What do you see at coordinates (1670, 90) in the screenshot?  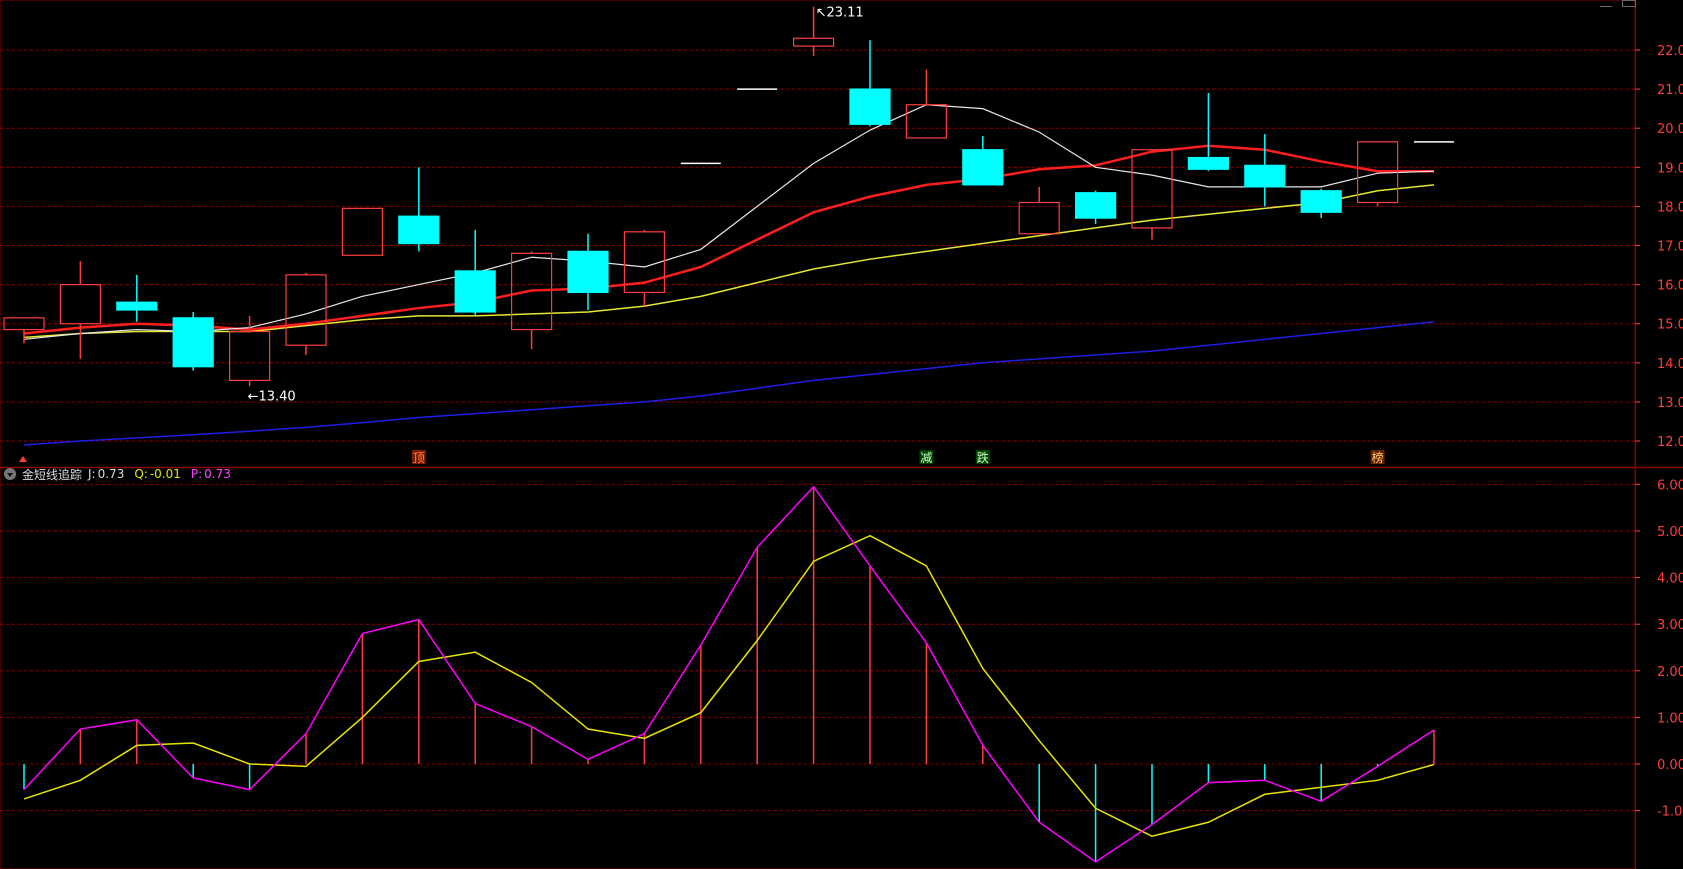 I see `main-tick-label: 21.00` at bounding box center [1670, 90].